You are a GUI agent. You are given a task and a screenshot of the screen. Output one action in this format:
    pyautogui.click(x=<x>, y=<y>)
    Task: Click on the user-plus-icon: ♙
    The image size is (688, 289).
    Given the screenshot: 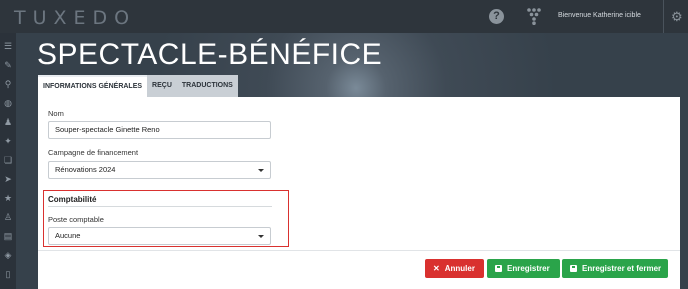 What is the action you would take?
    pyautogui.click(x=8, y=217)
    